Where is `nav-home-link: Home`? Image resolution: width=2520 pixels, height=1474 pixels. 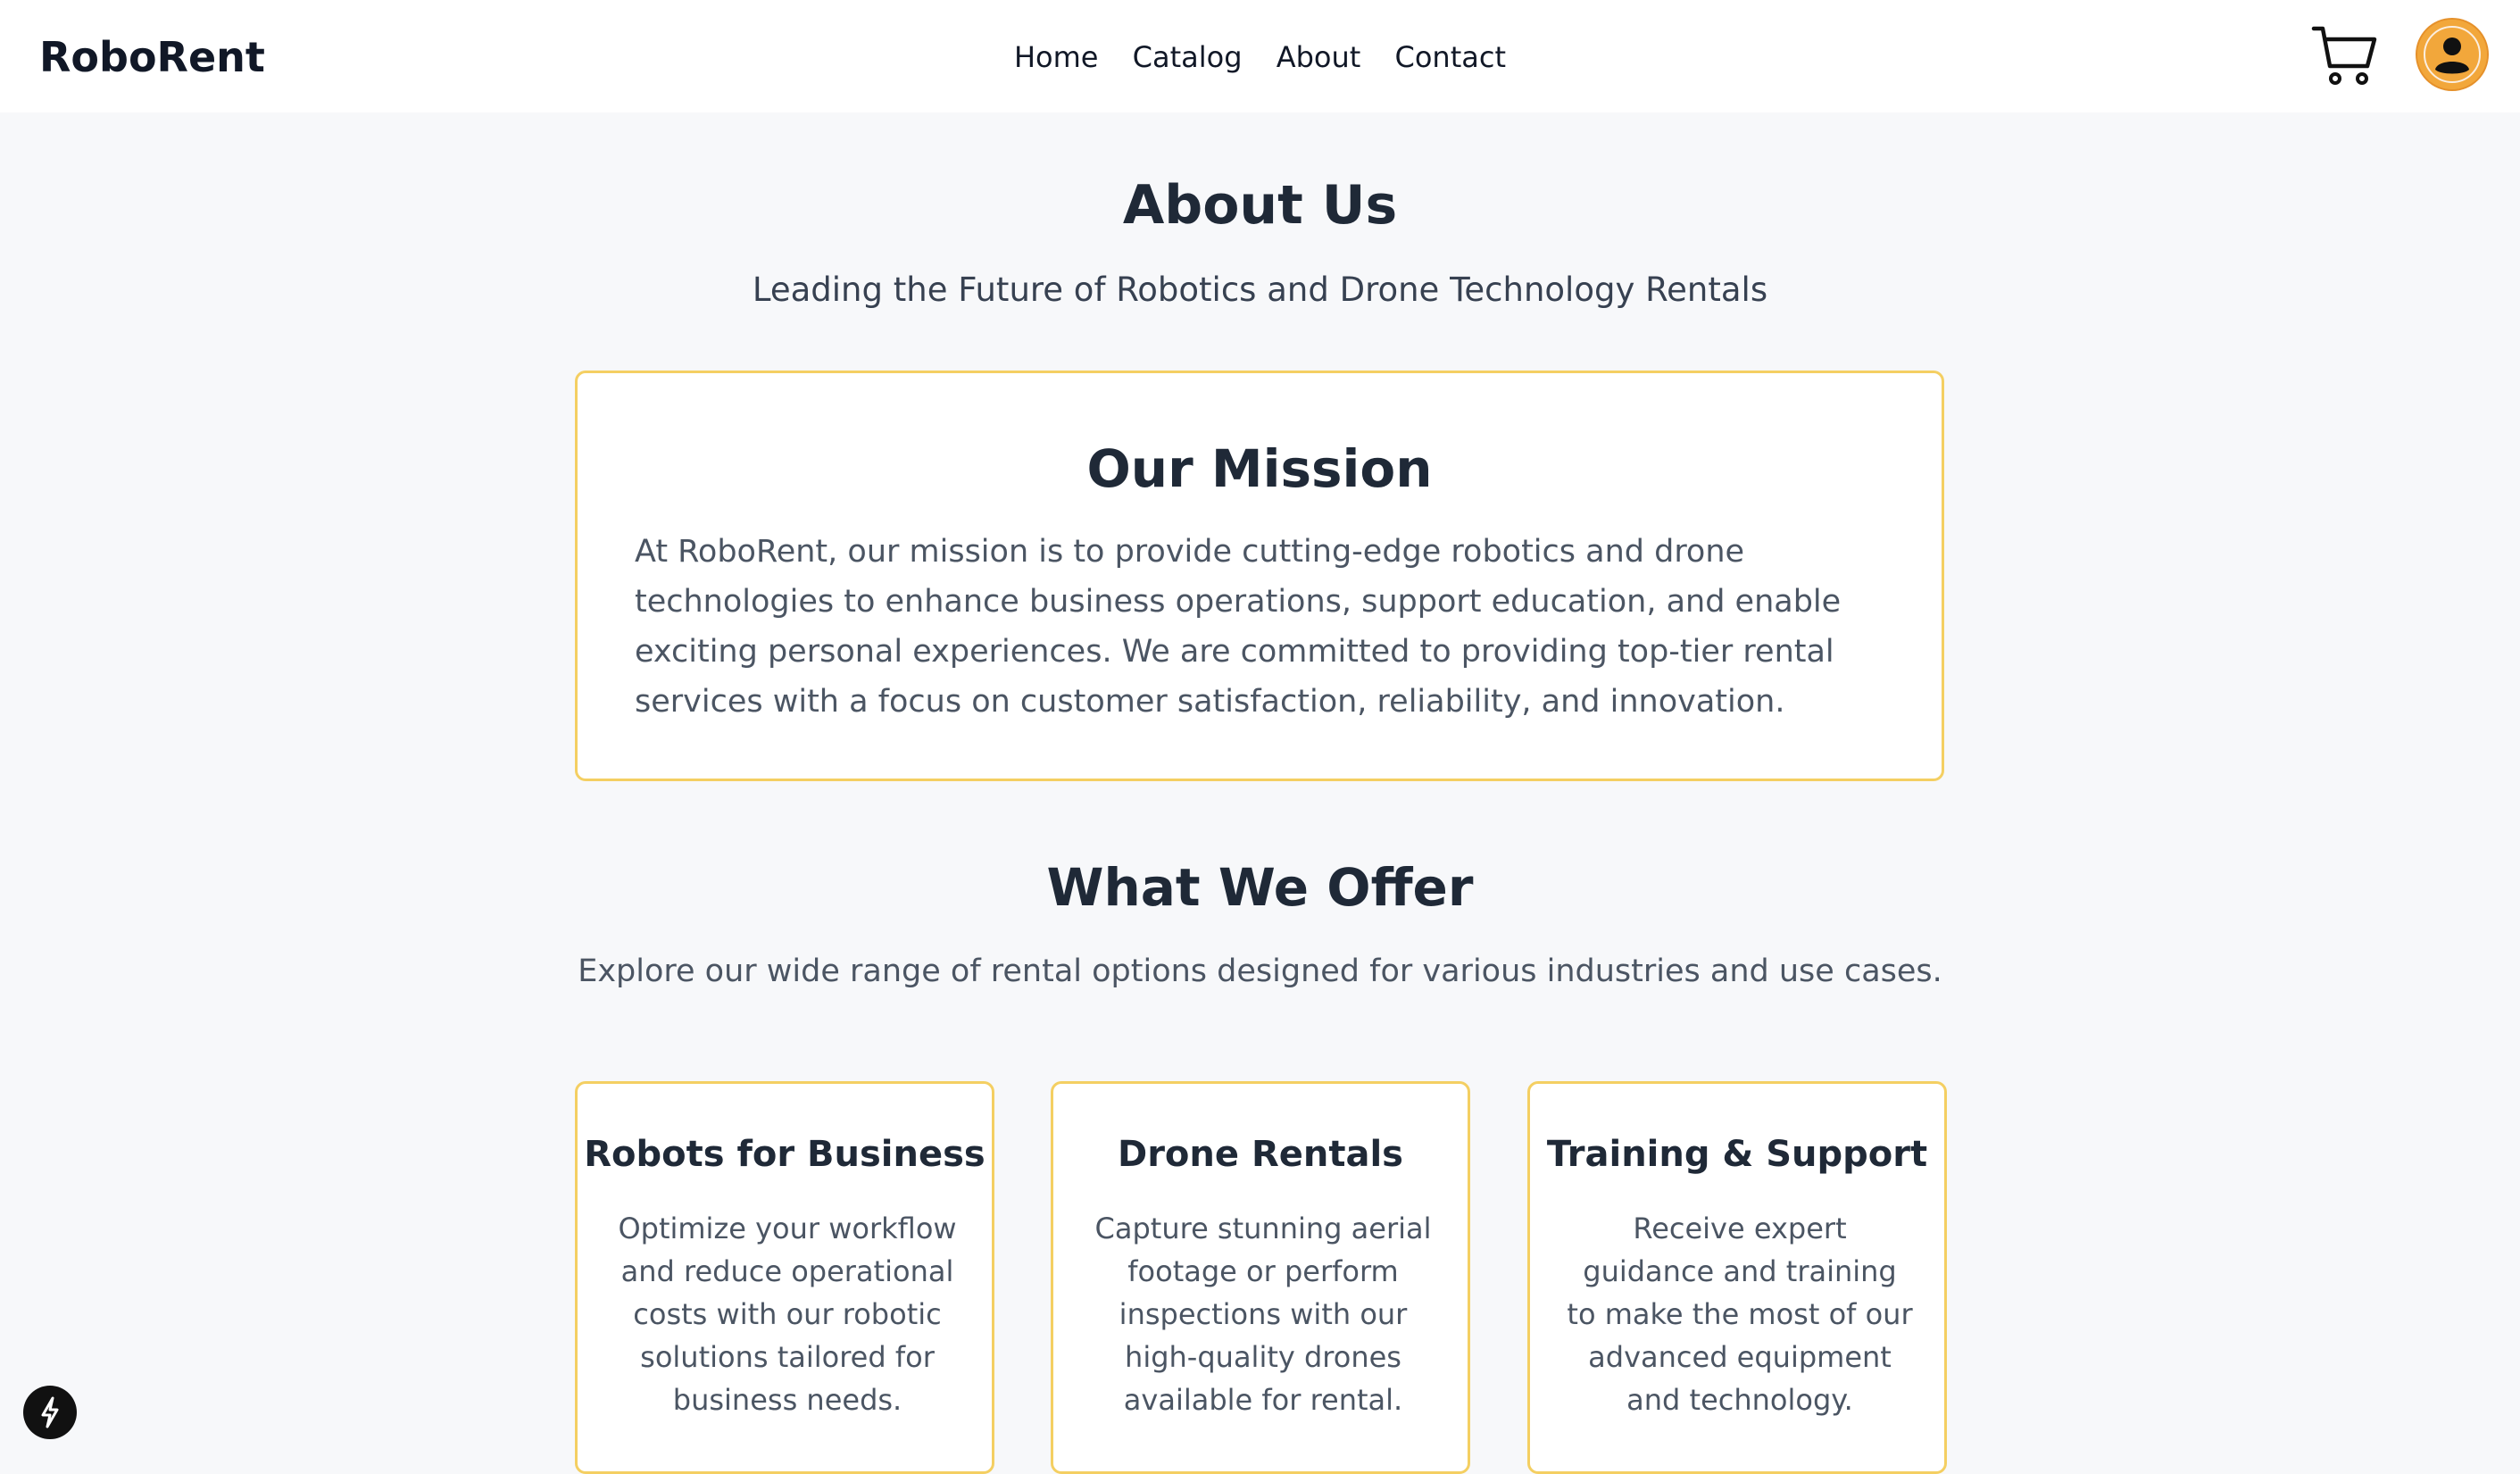
nav-home-link: Home is located at coordinates (1056, 57).